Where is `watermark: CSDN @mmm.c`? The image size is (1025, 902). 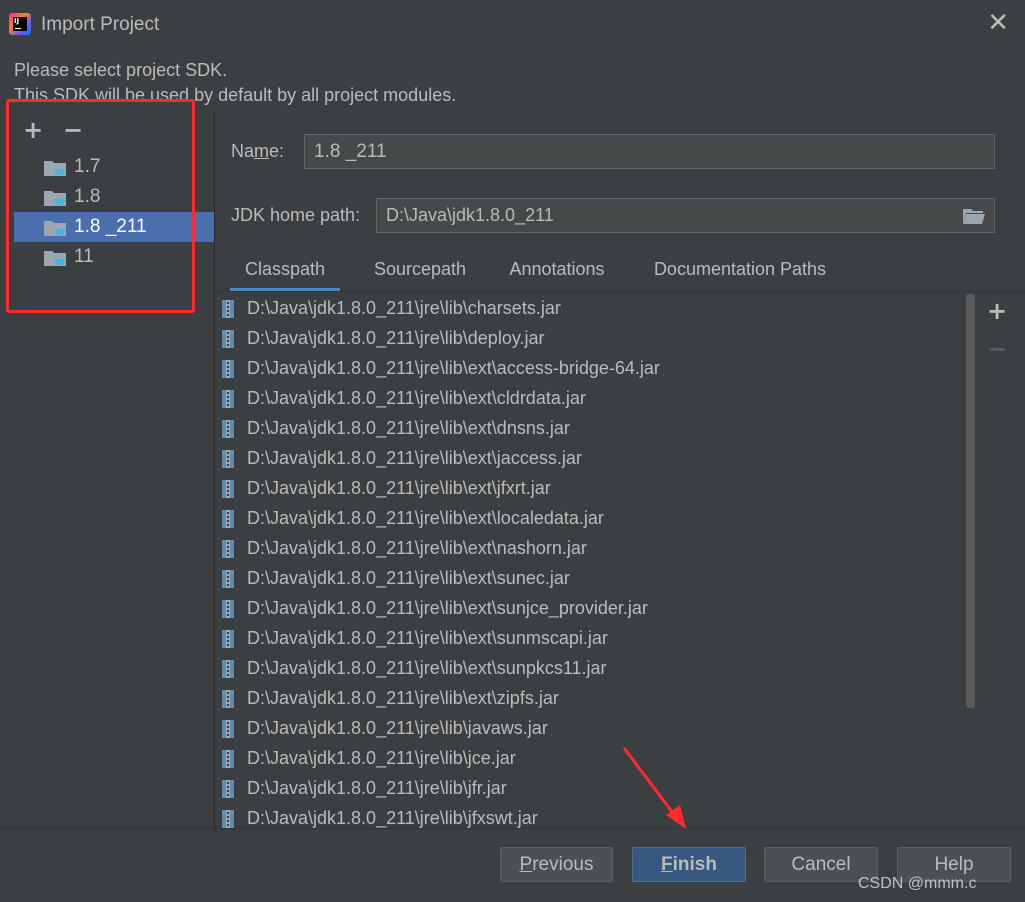 watermark: CSDN @mmm.c is located at coordinates (917, 883).